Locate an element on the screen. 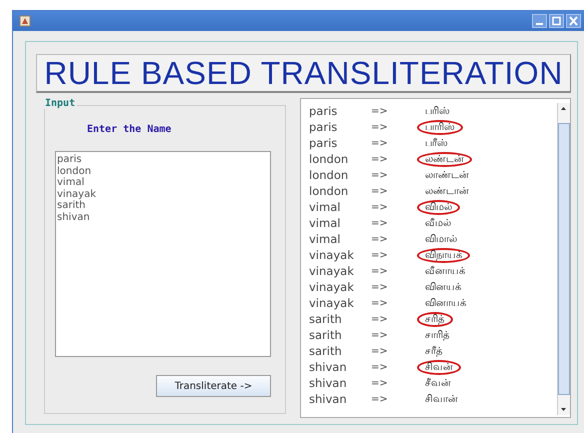 This screenshot has height=433, width=584. tamil-text: வினாயக் is located at coordinates (445, 303).